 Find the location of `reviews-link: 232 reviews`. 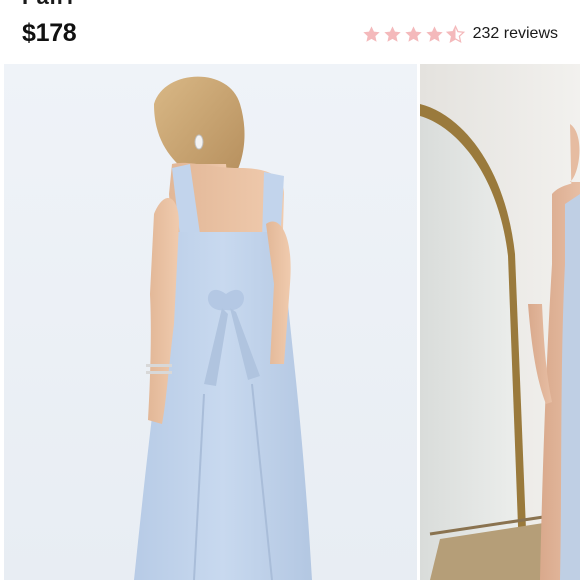

reviews-link: 232 reviews is located at coordinates (515, 34).